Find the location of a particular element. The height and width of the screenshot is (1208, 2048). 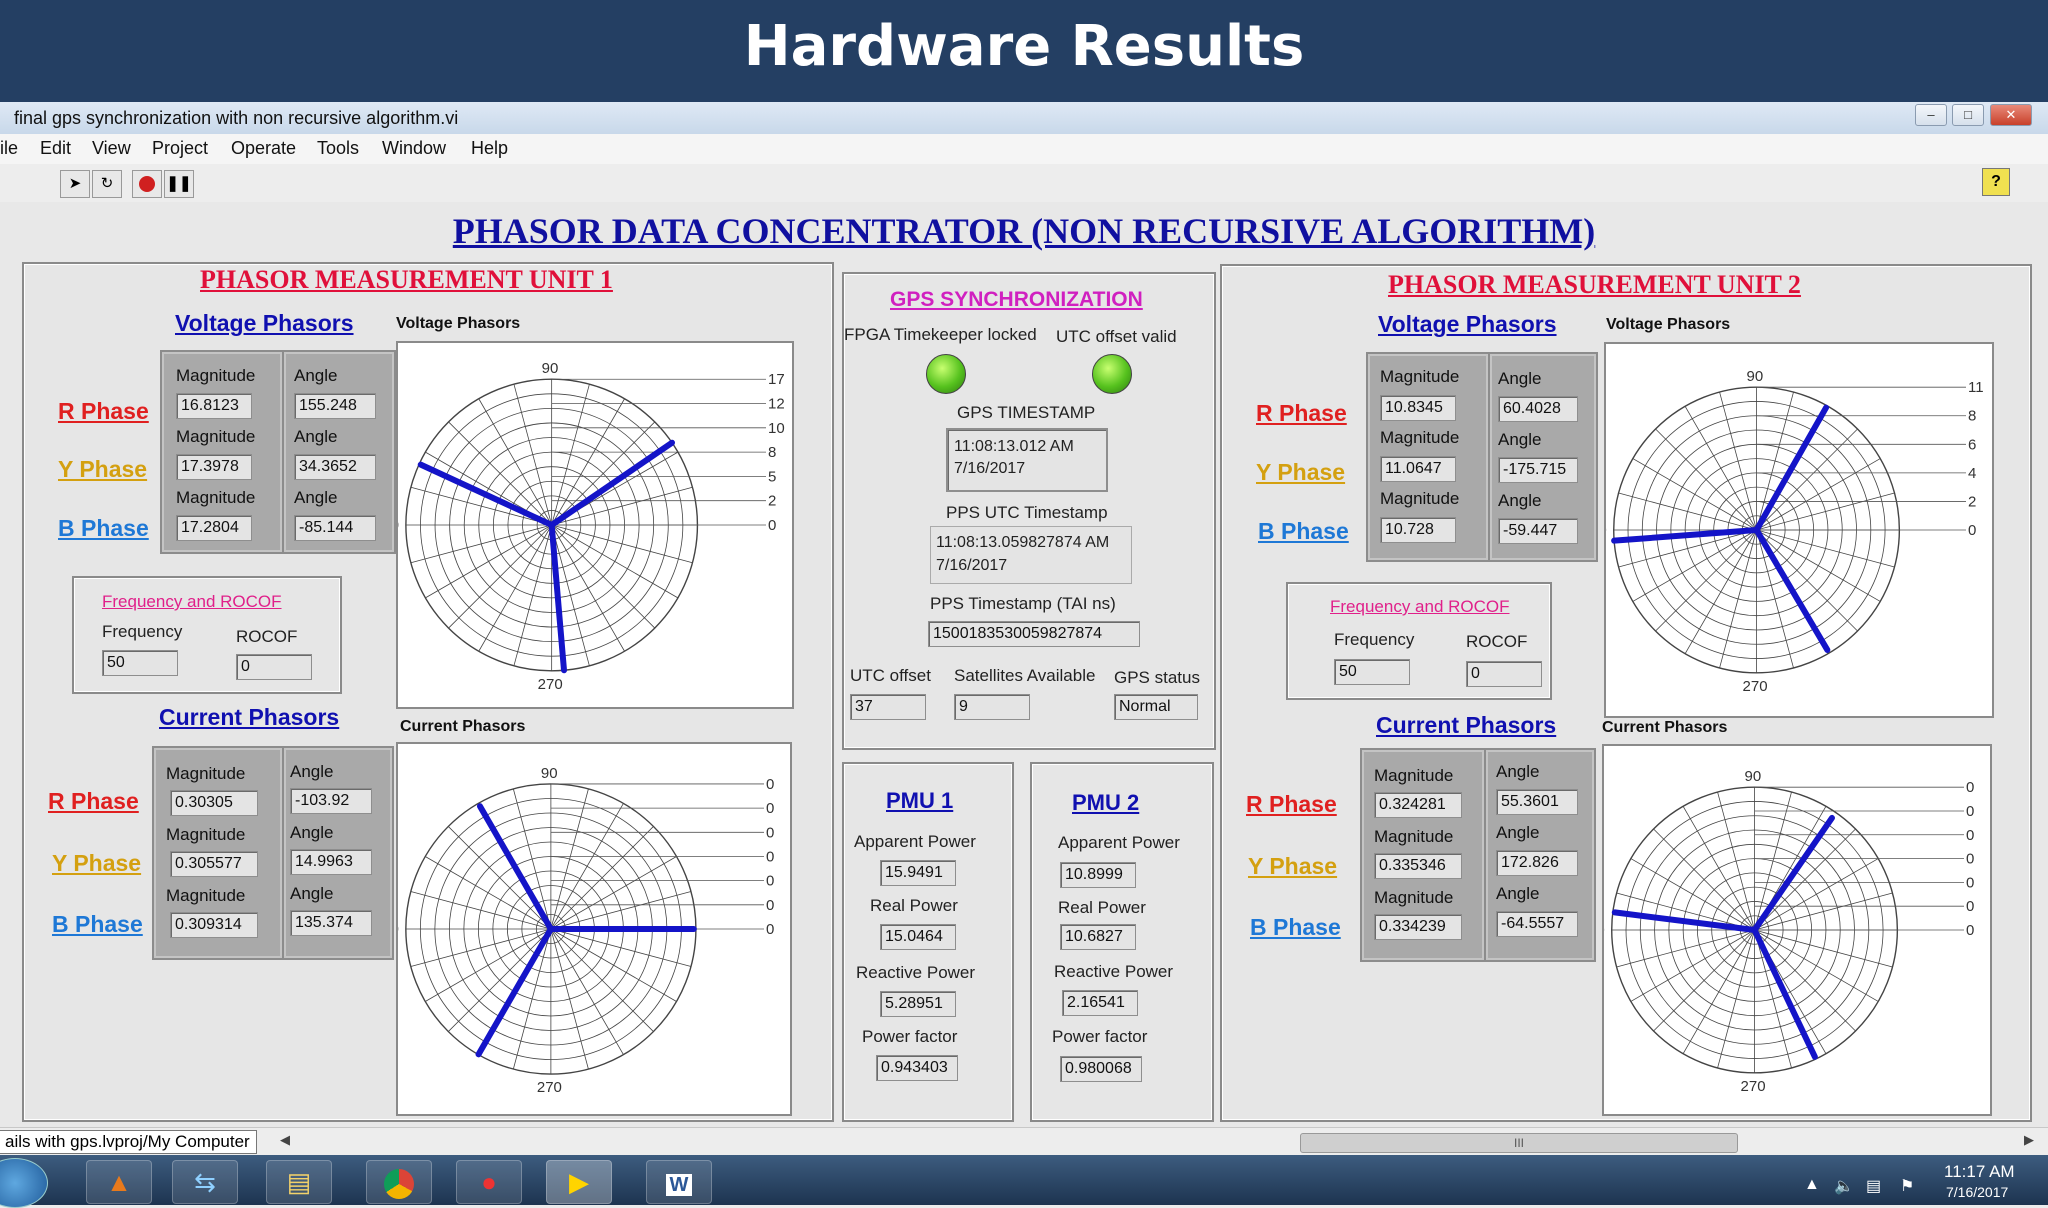

pmu1-voltage-title: Voltage Phasors is located at coordinates (264, 323).